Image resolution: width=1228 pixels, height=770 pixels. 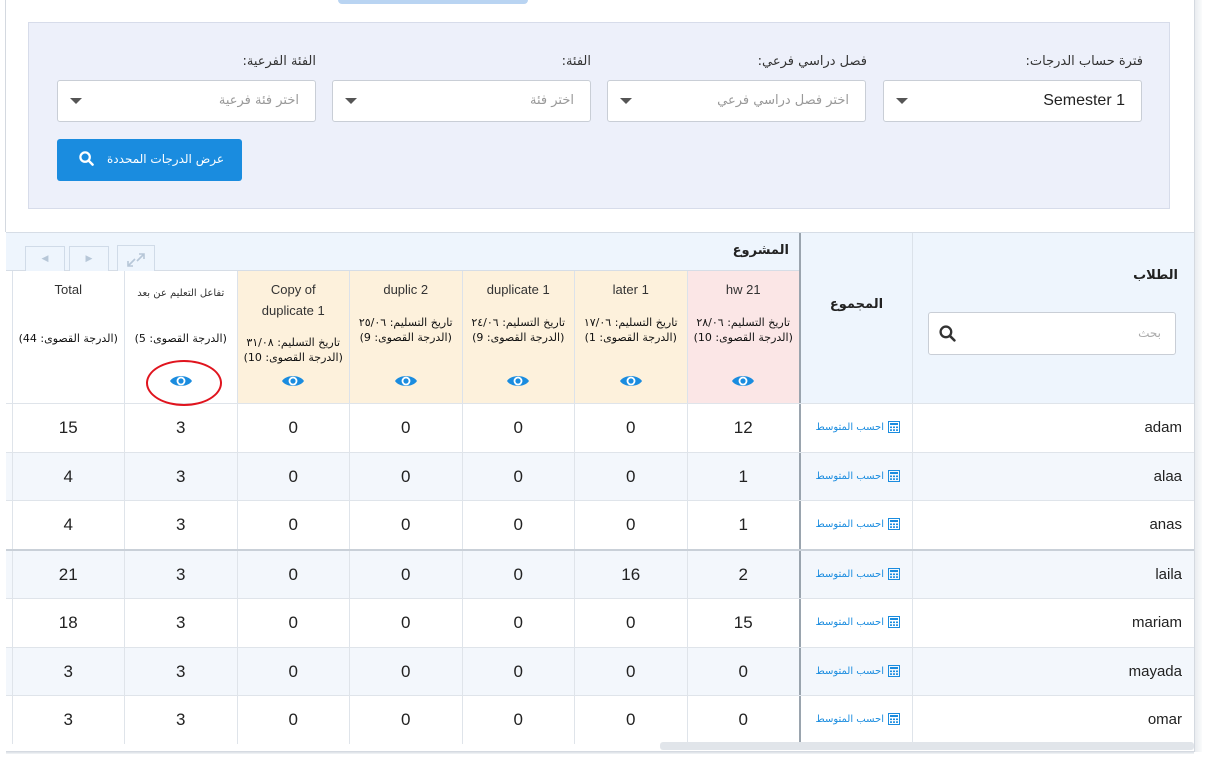 I want to click on student-name: mayada, so click(x=1053, y=671).